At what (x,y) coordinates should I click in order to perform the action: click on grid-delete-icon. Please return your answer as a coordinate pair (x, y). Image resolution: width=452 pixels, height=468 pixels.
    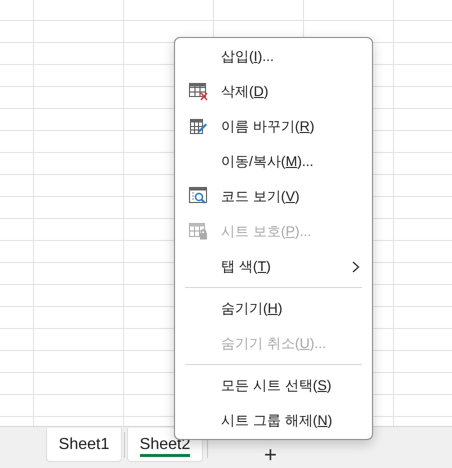
    Looking at the image, I should click on (199, 91).